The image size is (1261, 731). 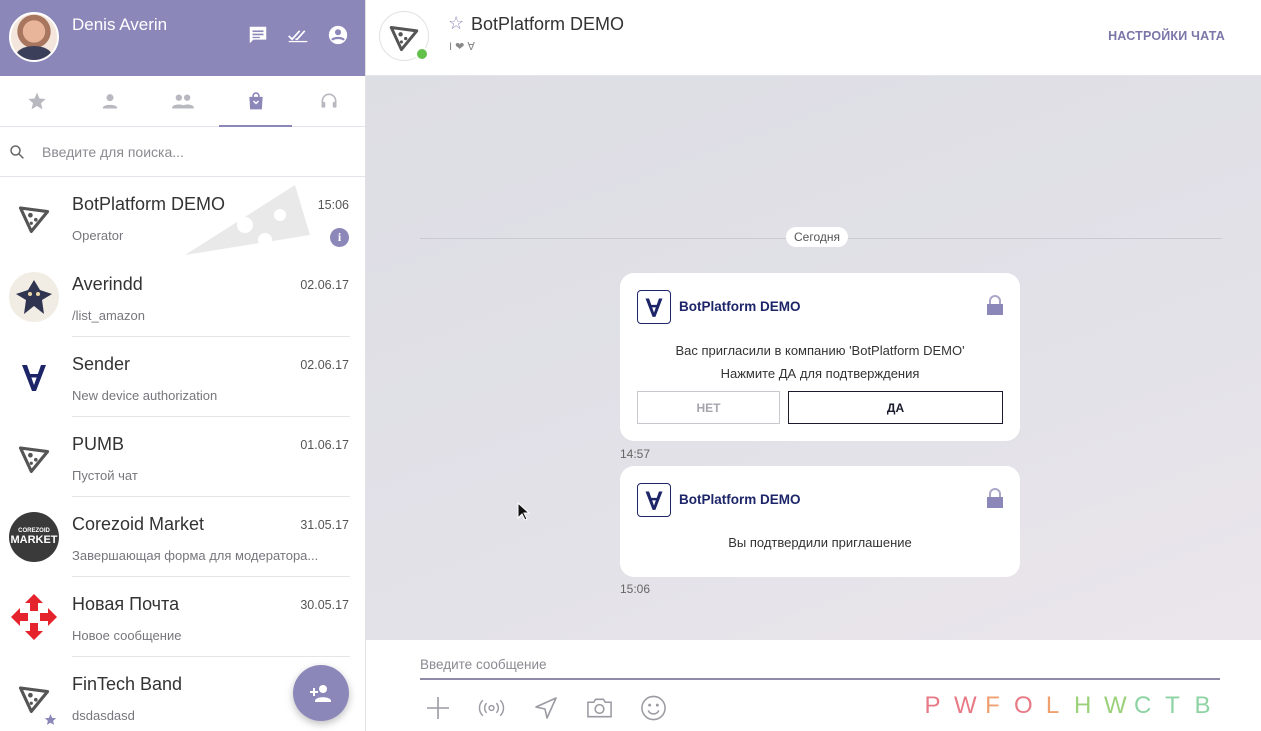 I want to click on attach-plus-icon, so click(x=437, y=707).